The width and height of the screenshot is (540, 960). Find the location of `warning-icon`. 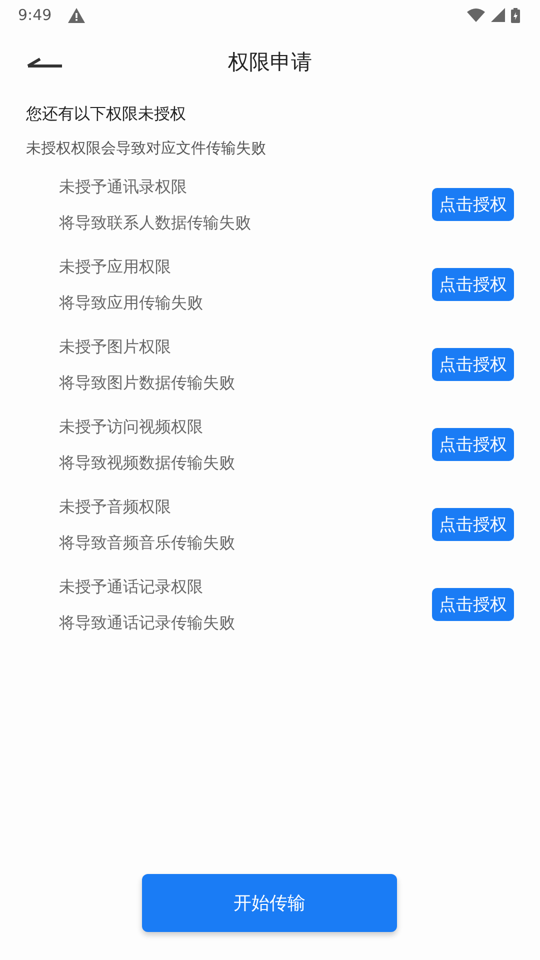

warning-icon is located at coordinates (76, 15).